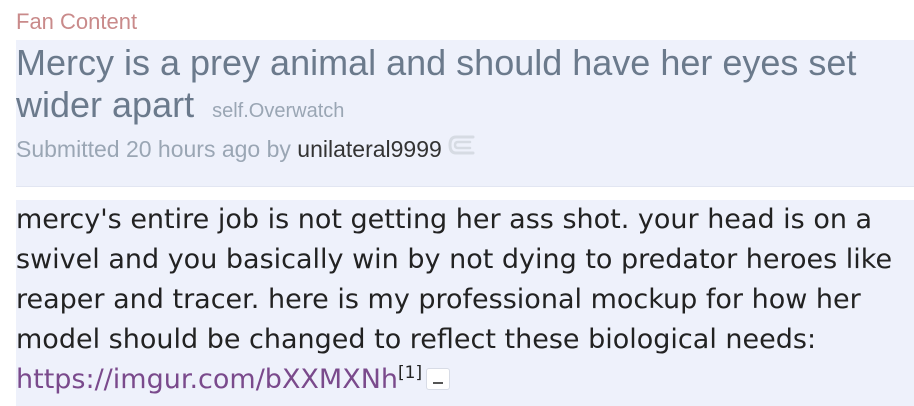 This screenshot has height=406, width=914. I want to click on submitted-text: Submitted 20 hours ago by, so click(153, 149).